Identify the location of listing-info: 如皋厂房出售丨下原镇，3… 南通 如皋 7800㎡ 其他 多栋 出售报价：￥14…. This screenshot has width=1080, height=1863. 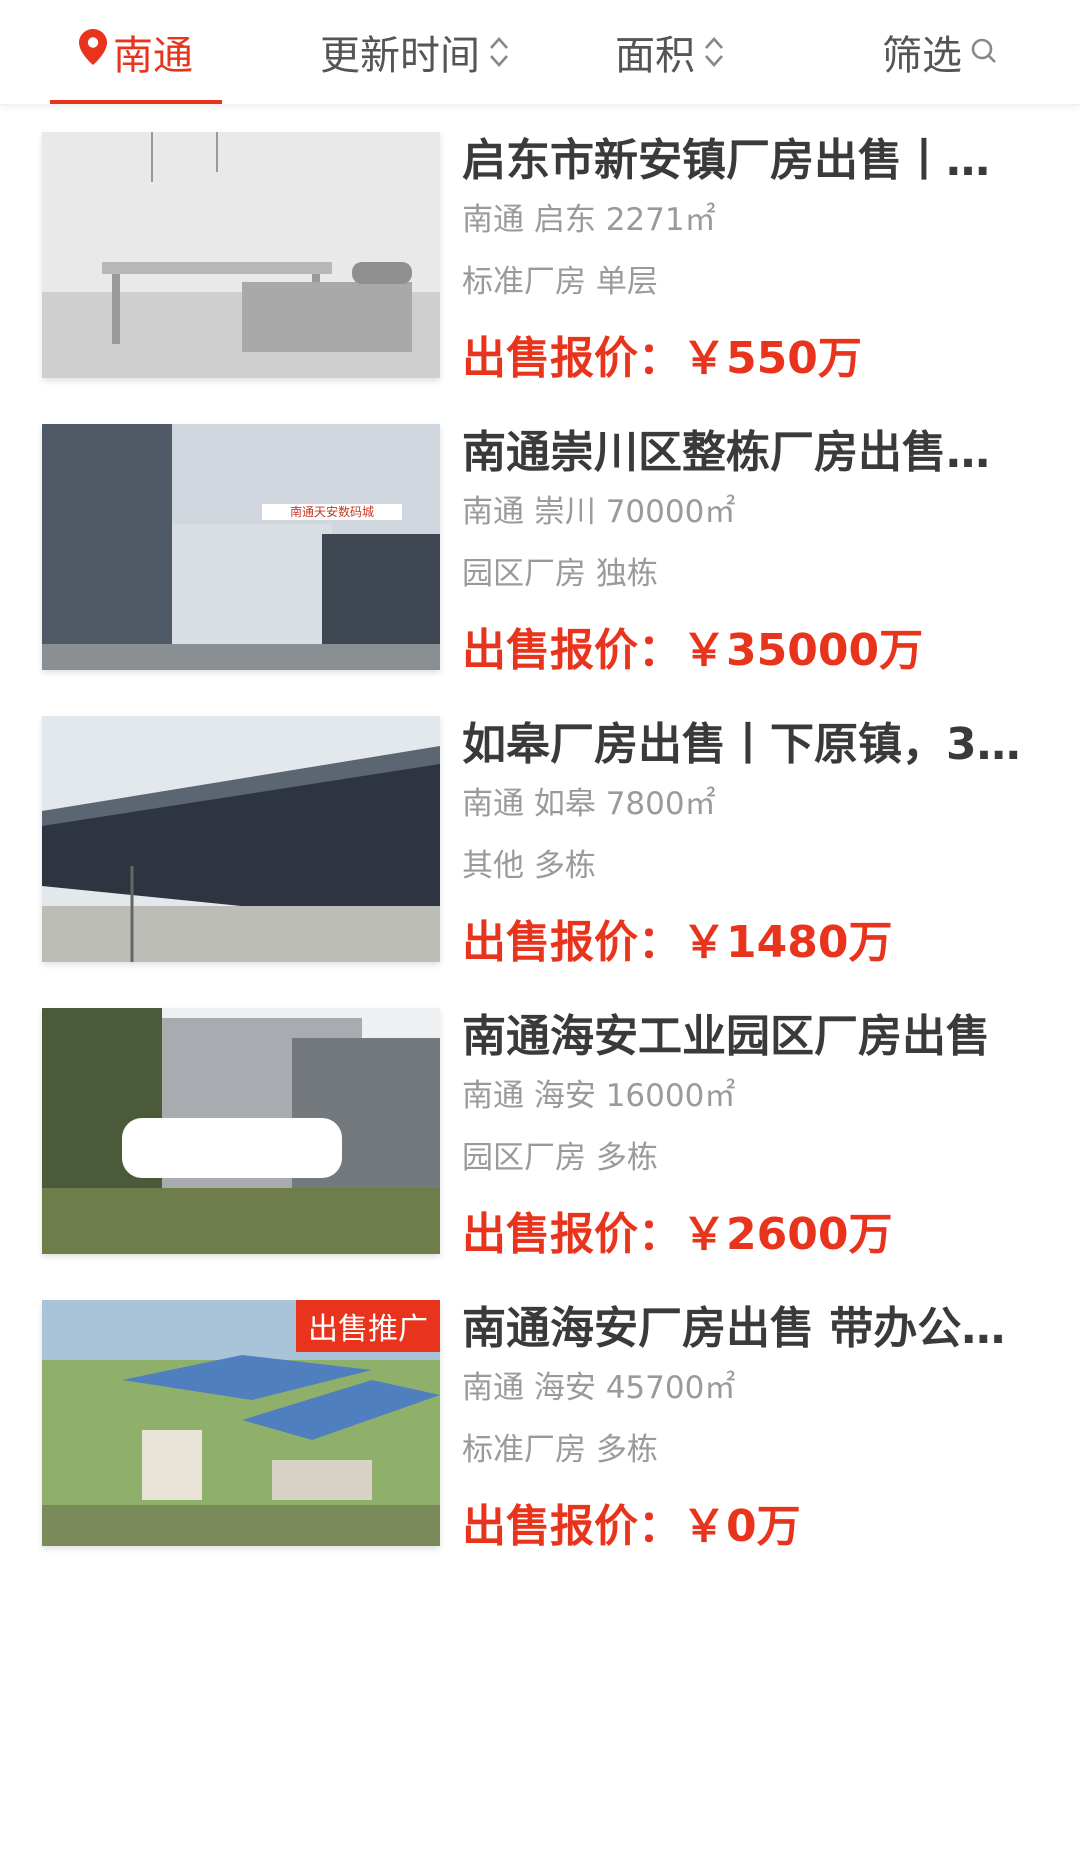
(742, 844).